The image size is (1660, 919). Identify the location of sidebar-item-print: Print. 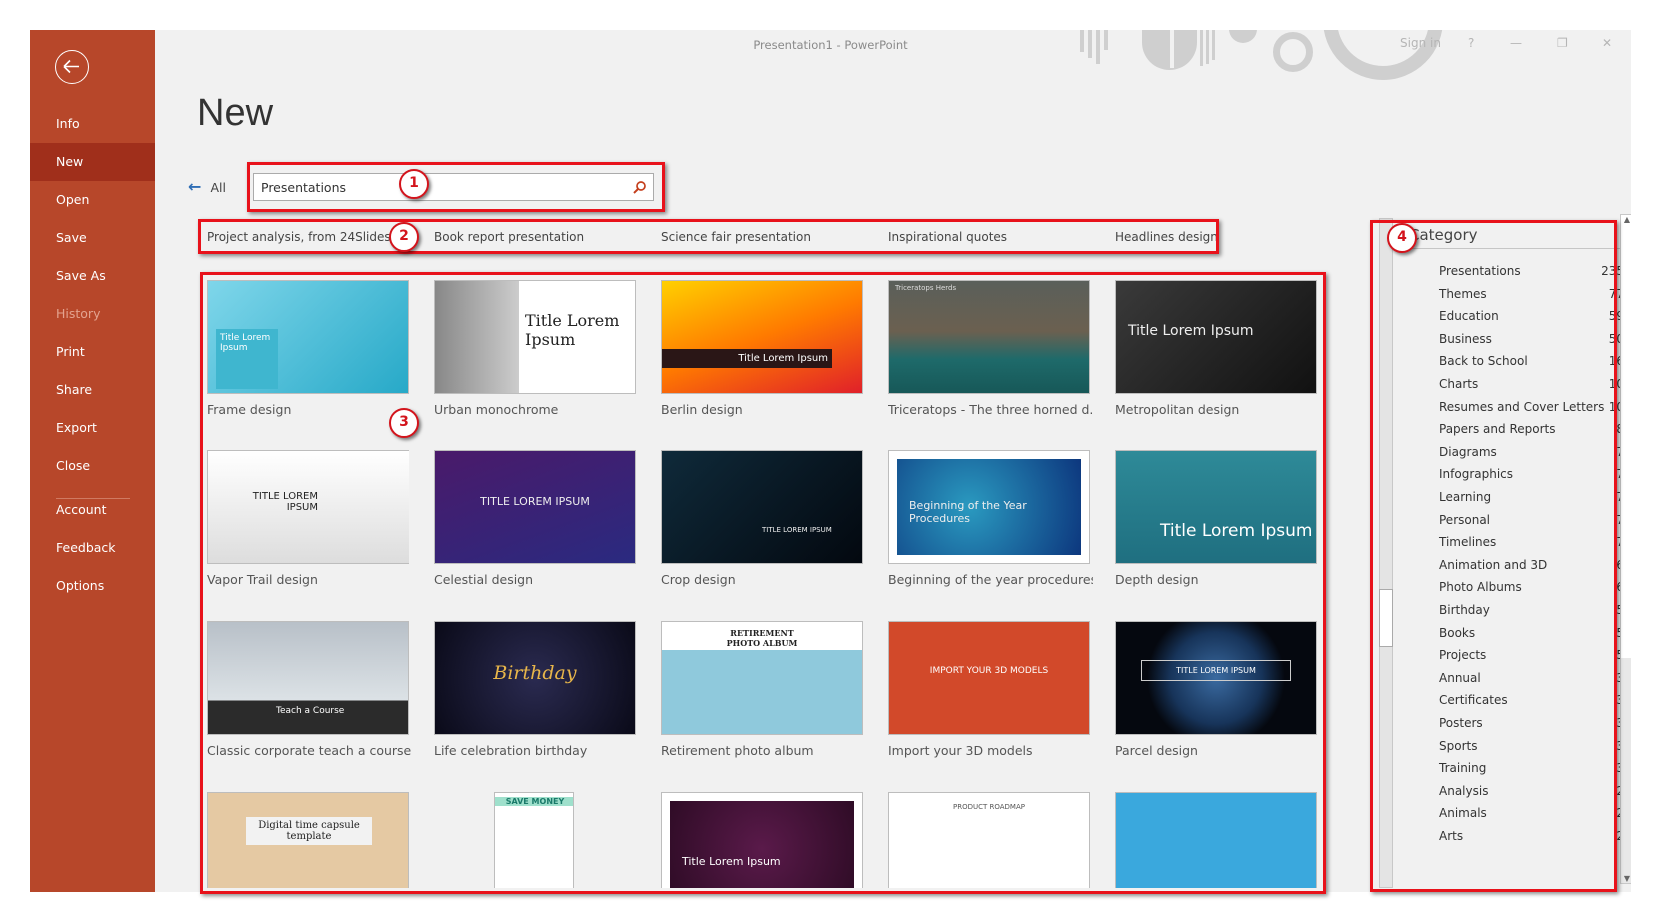
(92, 352).